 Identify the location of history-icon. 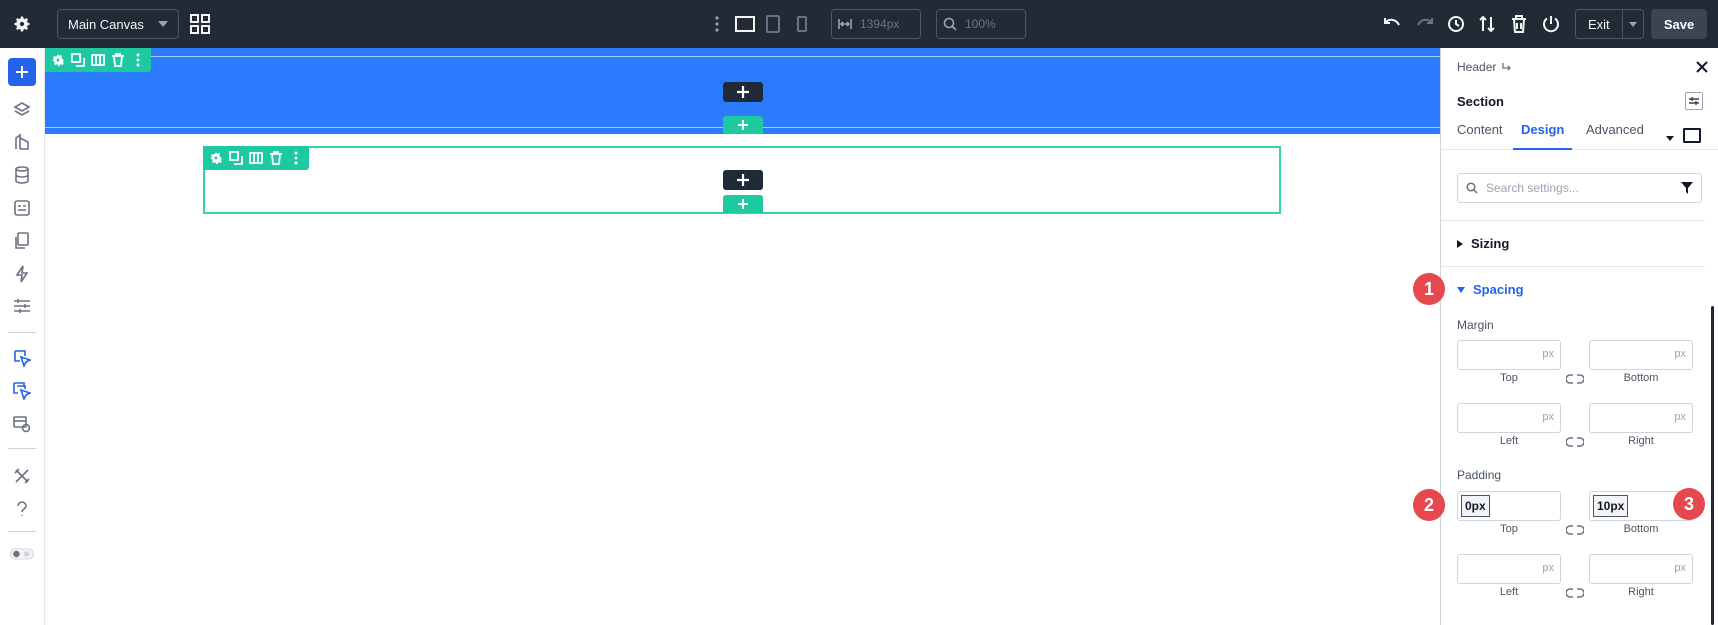
(1456, 24).